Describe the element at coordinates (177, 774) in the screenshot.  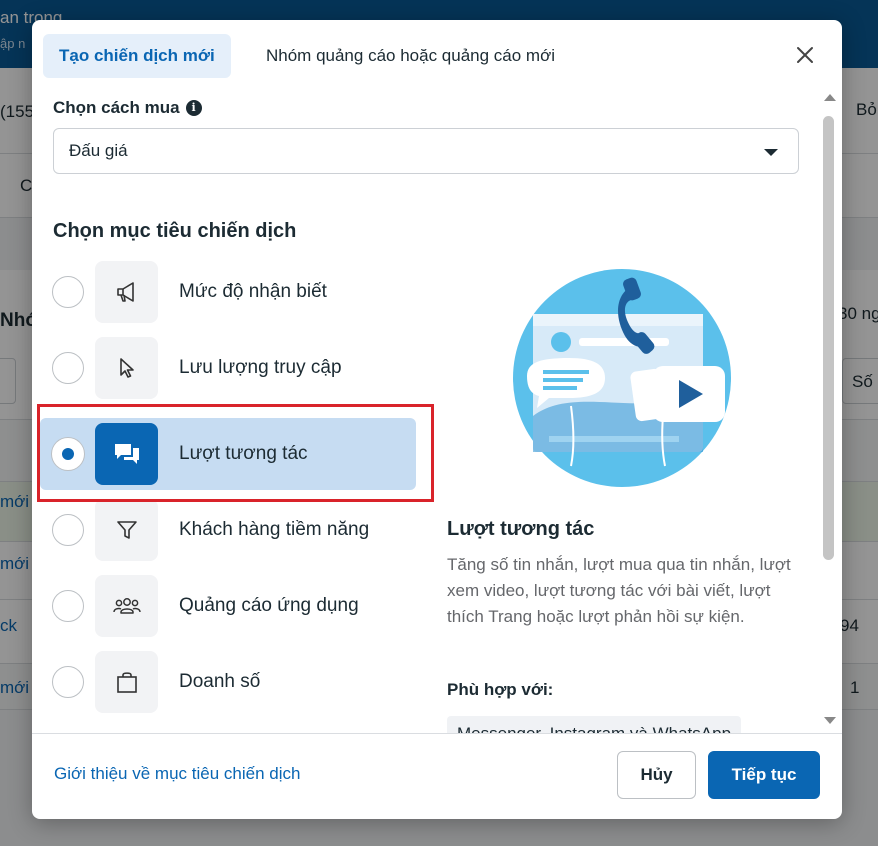
I see `about-objectives-link: Giới thiệu về mục tiêu chiến dịch` at that location.